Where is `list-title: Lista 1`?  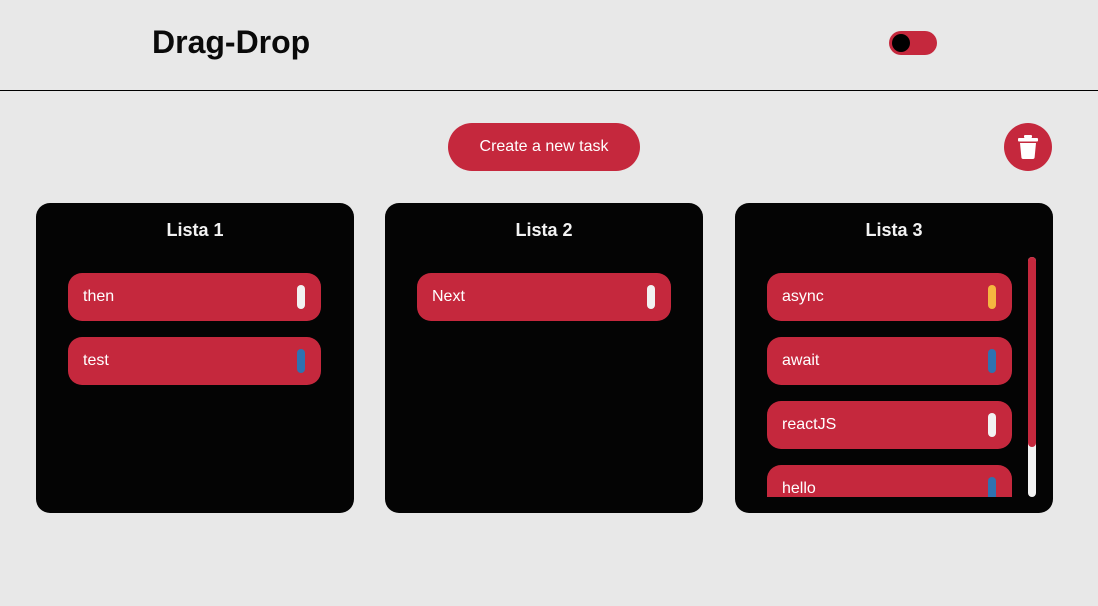
list-title: Lista 1 is located at coordinates (195, 230).